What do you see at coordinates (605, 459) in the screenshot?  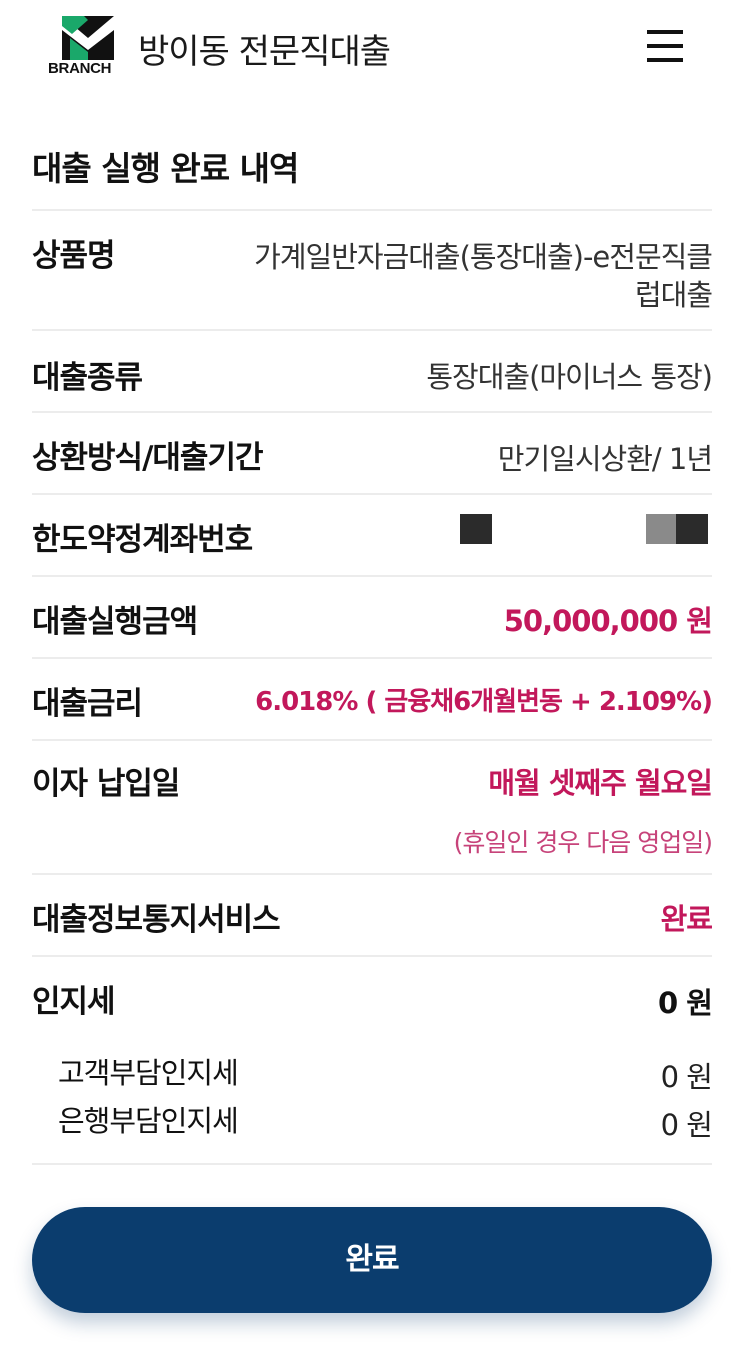 I see `repayment-value: 만기일시상환/ 1년` at bounding box center [605, 459].